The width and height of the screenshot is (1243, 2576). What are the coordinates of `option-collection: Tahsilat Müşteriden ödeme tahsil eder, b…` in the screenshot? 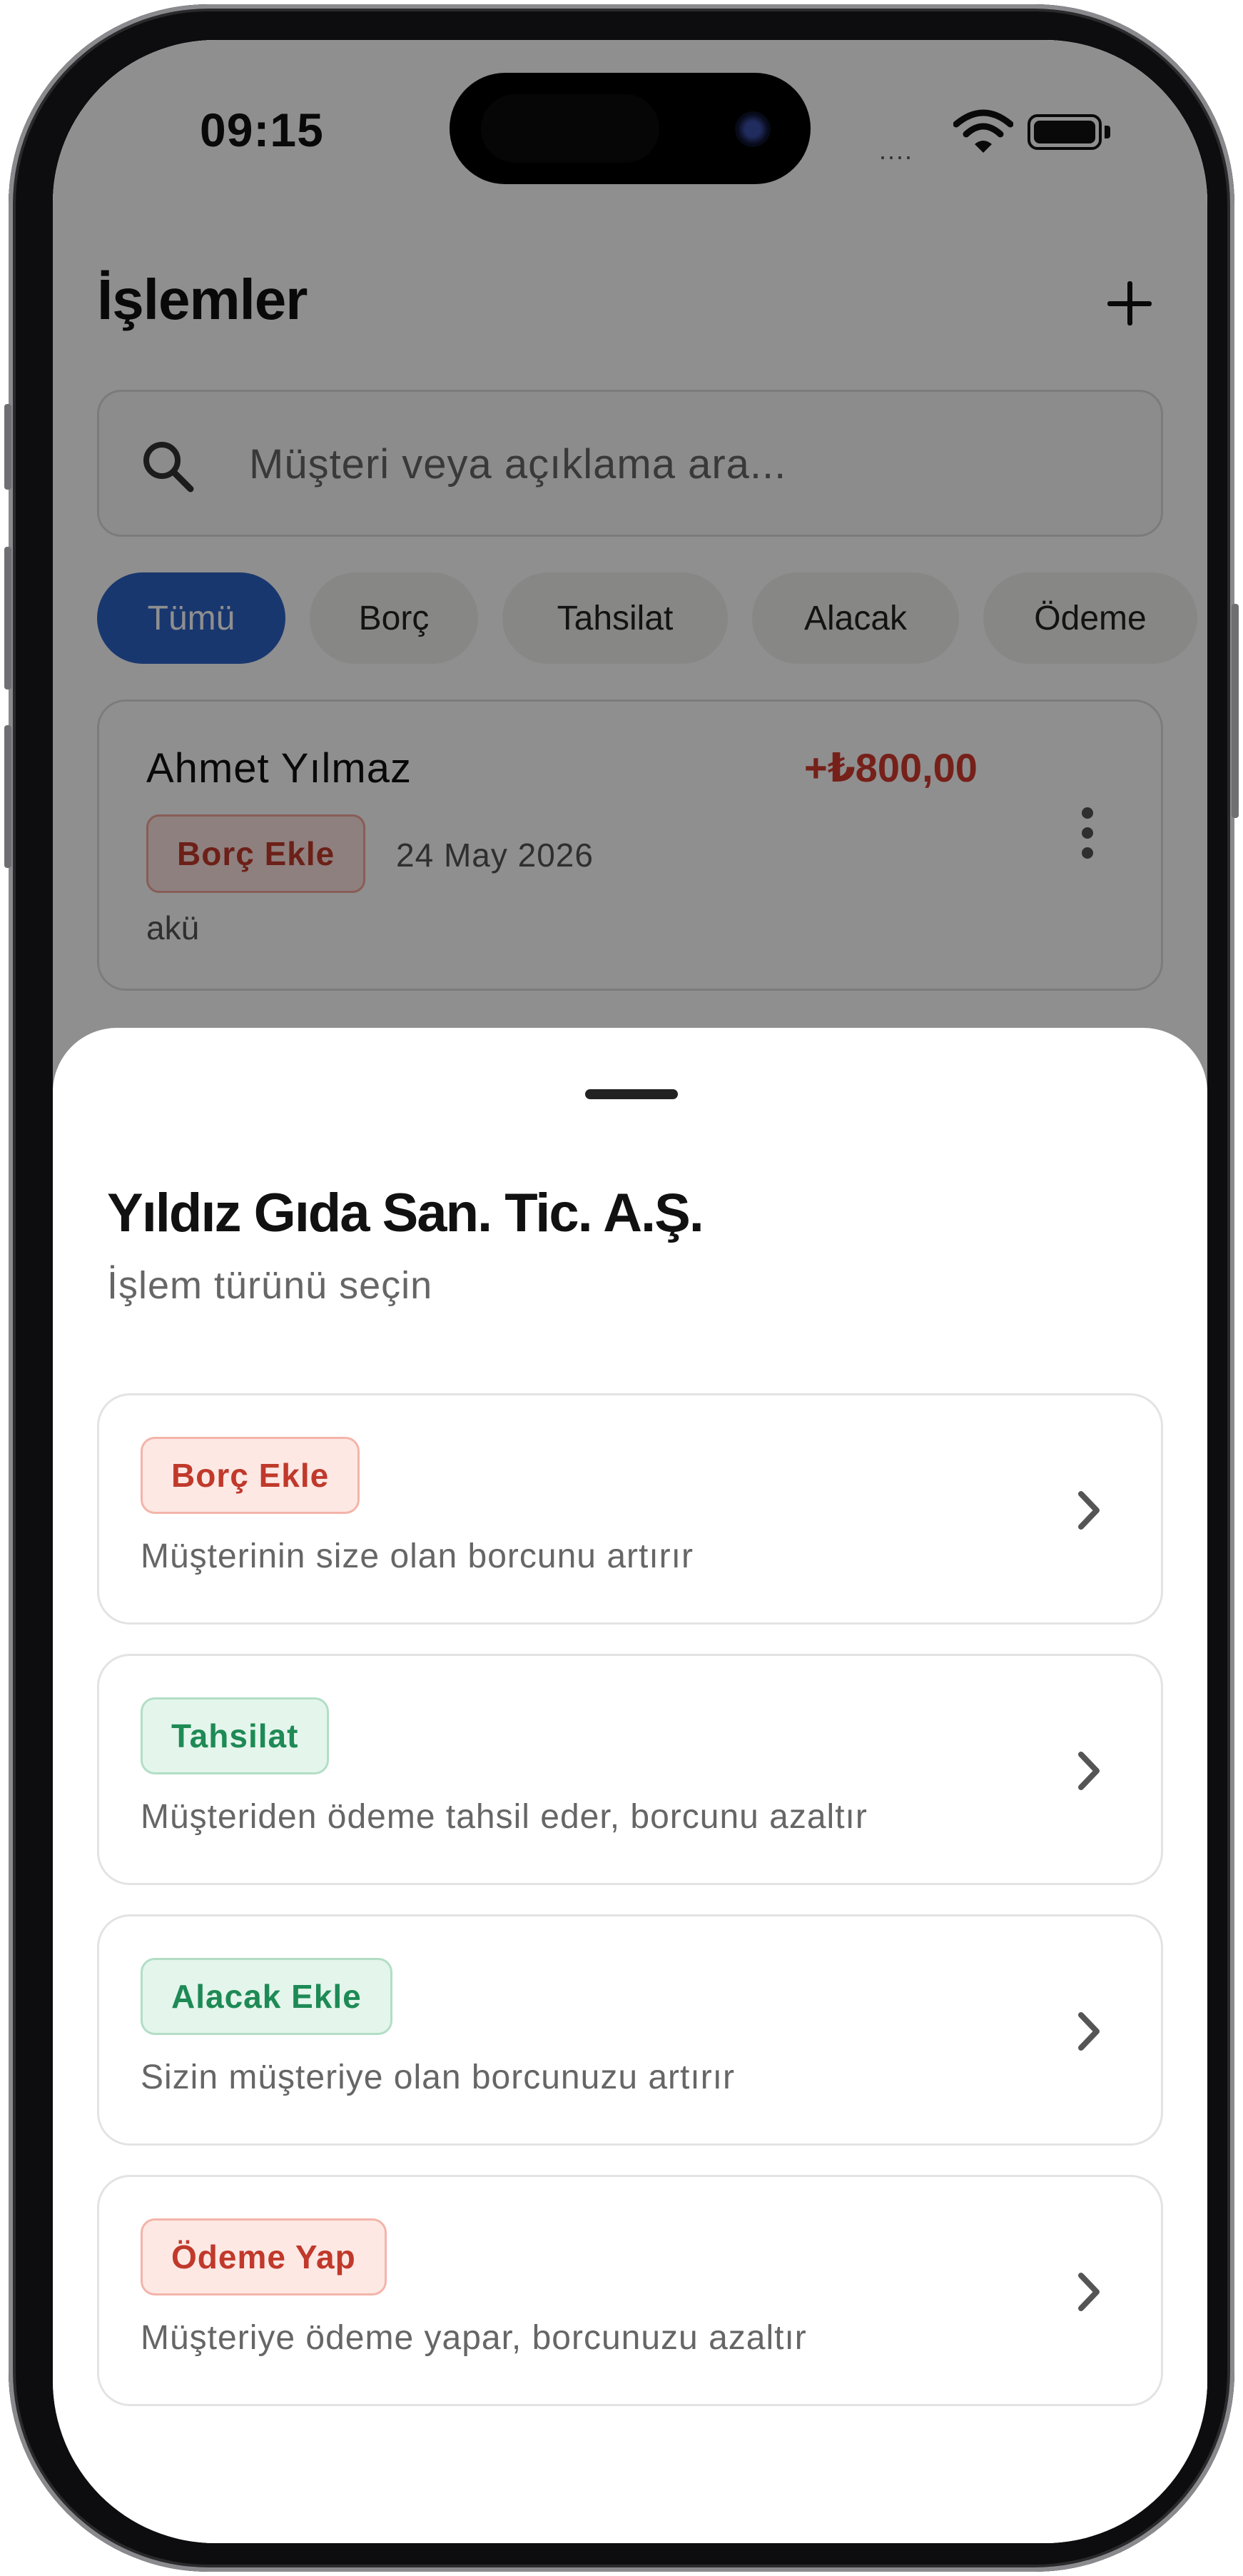 It's located at (630, 1769).